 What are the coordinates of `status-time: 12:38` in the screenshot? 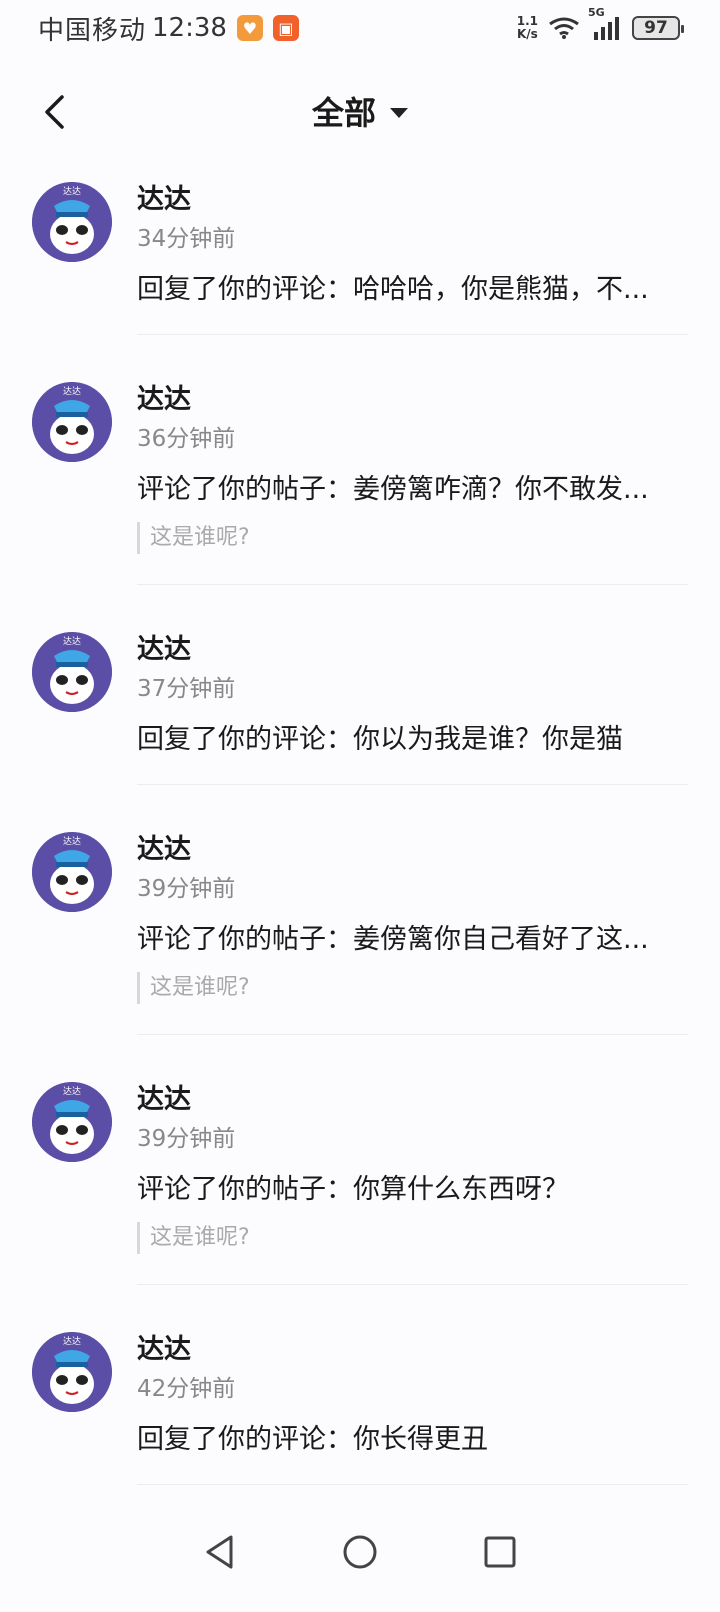 It's located at (189, 28).